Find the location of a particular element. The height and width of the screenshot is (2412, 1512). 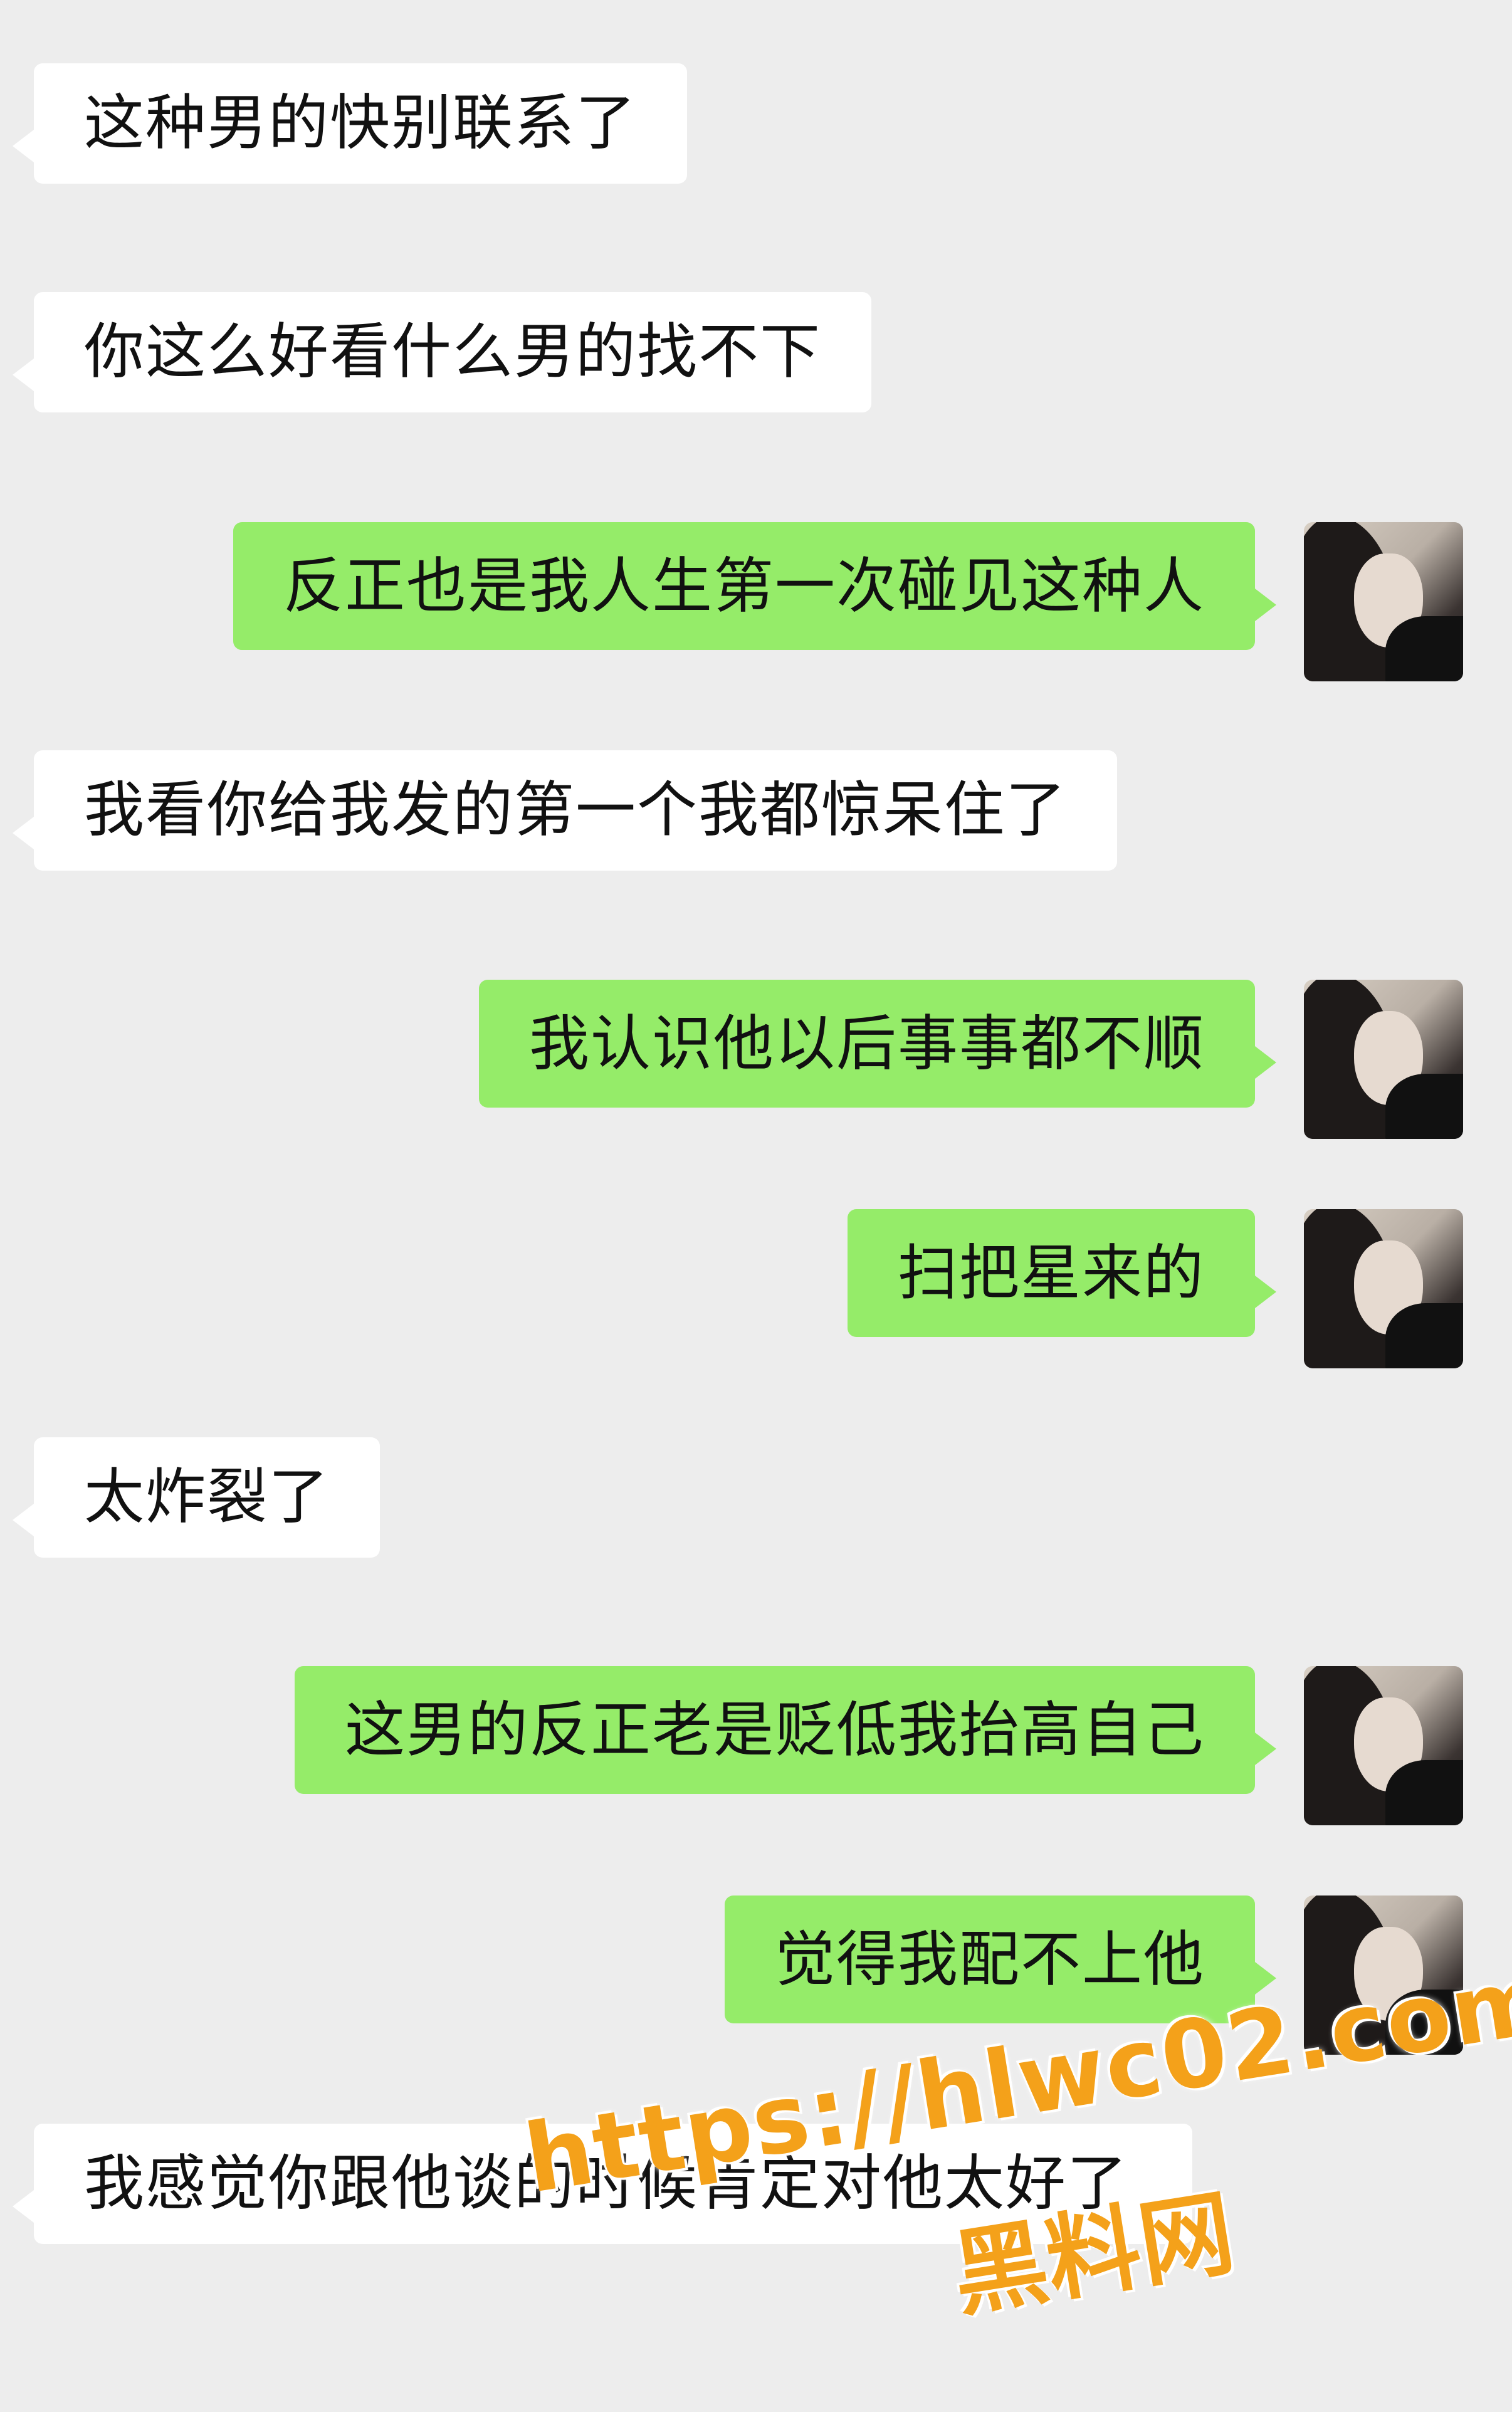

incoming-message-bubble: 我看你给我发的第一个我都惊呆住了 is located at coordinates (565, 810).